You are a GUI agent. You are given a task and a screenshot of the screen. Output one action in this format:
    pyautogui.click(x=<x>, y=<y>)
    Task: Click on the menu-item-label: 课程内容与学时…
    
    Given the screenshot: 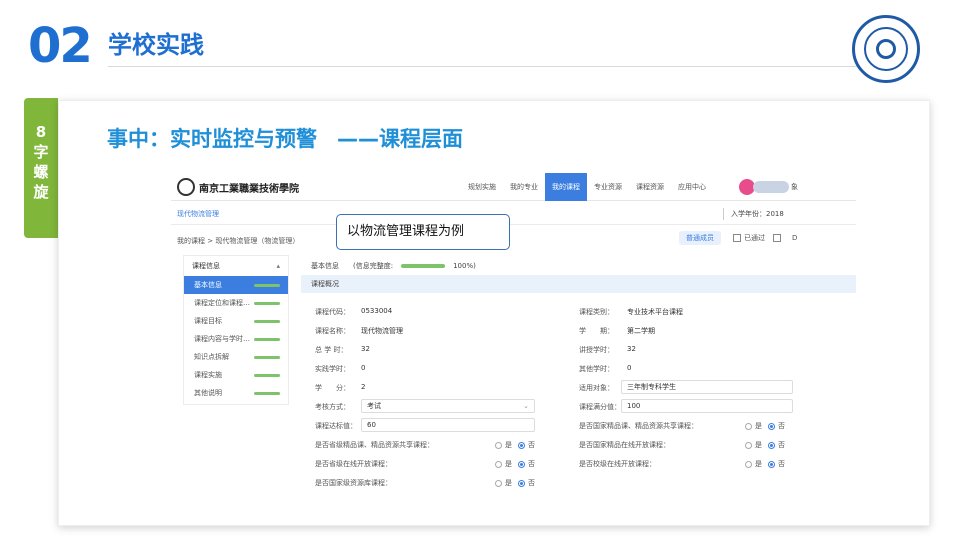 What is the action you would take?
    pyautogui.click(x=222, y=339)
    